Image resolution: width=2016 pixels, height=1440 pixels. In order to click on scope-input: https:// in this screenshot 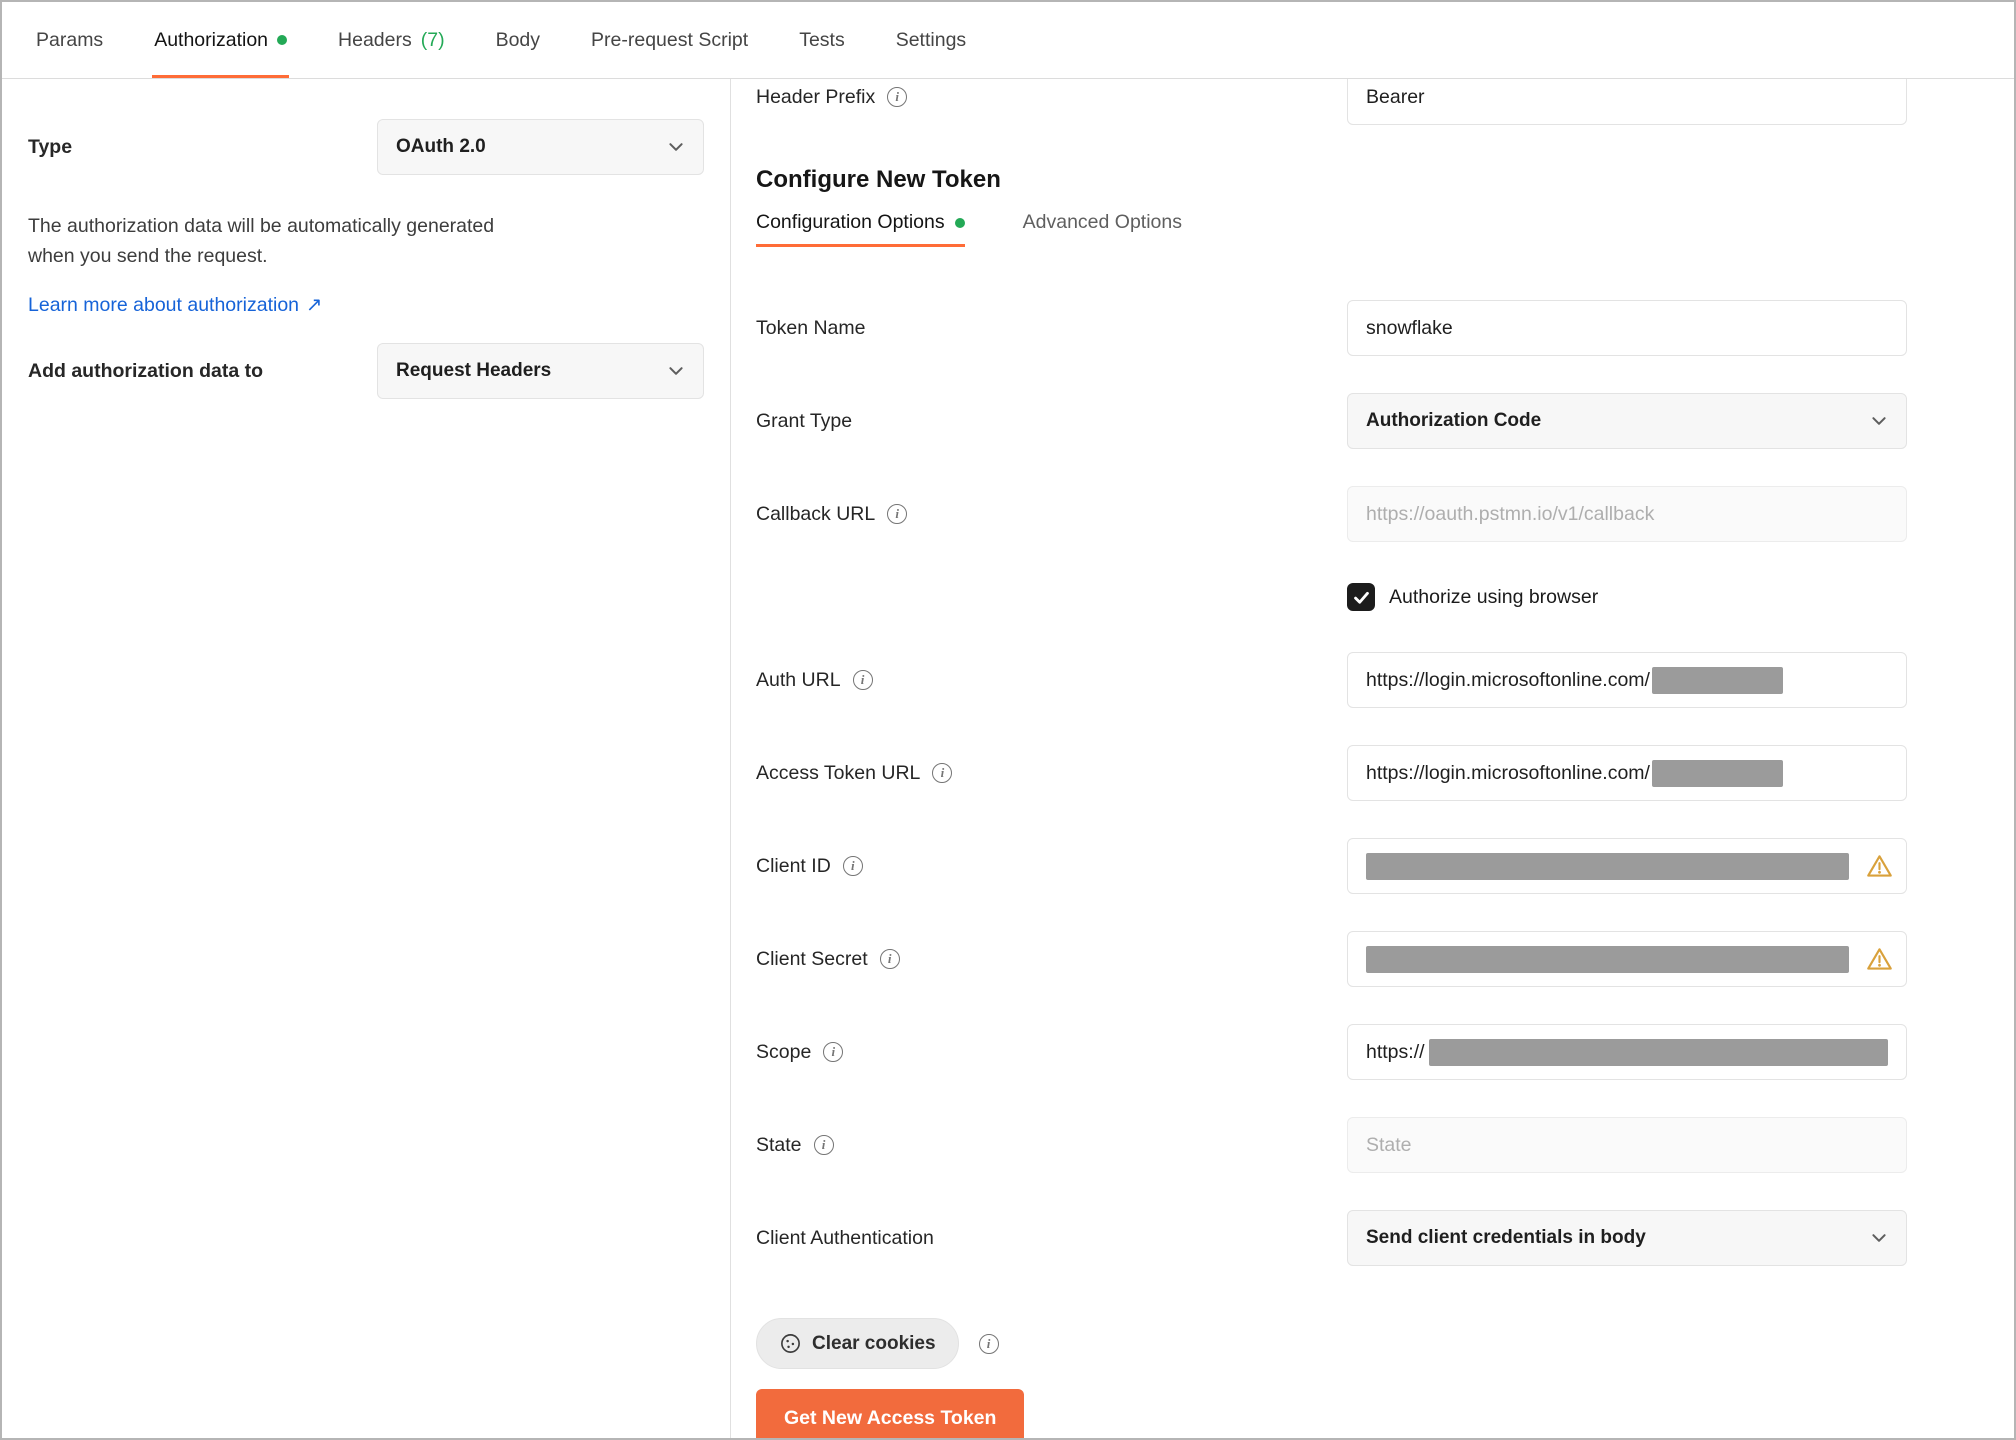, I will do `click(1627, 1052)`.